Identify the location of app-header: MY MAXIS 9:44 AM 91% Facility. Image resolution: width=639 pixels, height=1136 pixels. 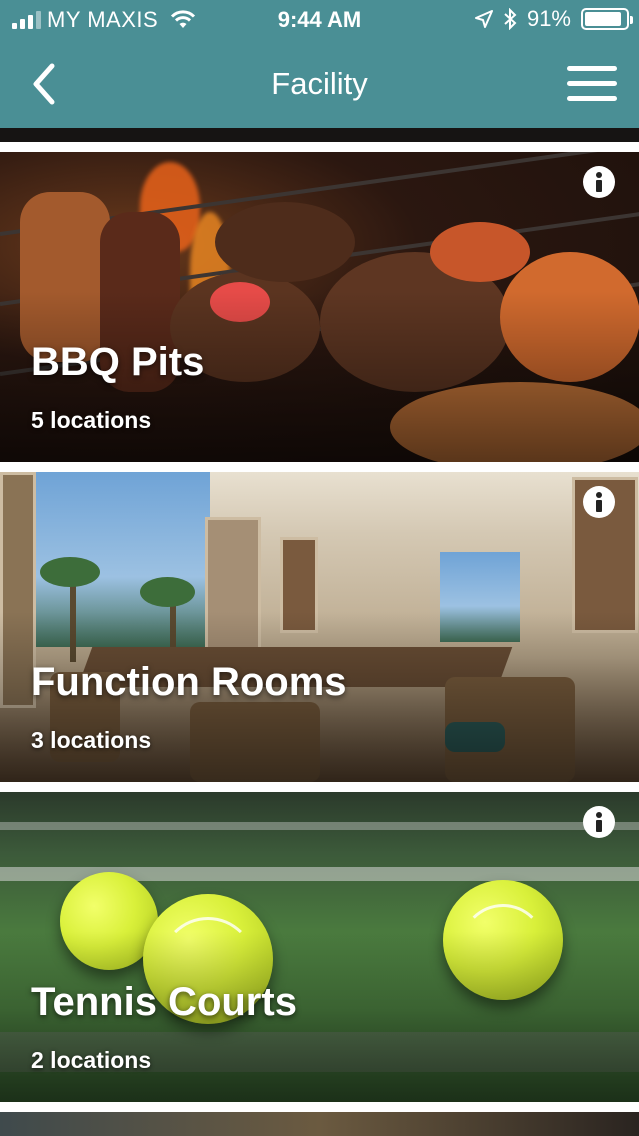
(319, 64).